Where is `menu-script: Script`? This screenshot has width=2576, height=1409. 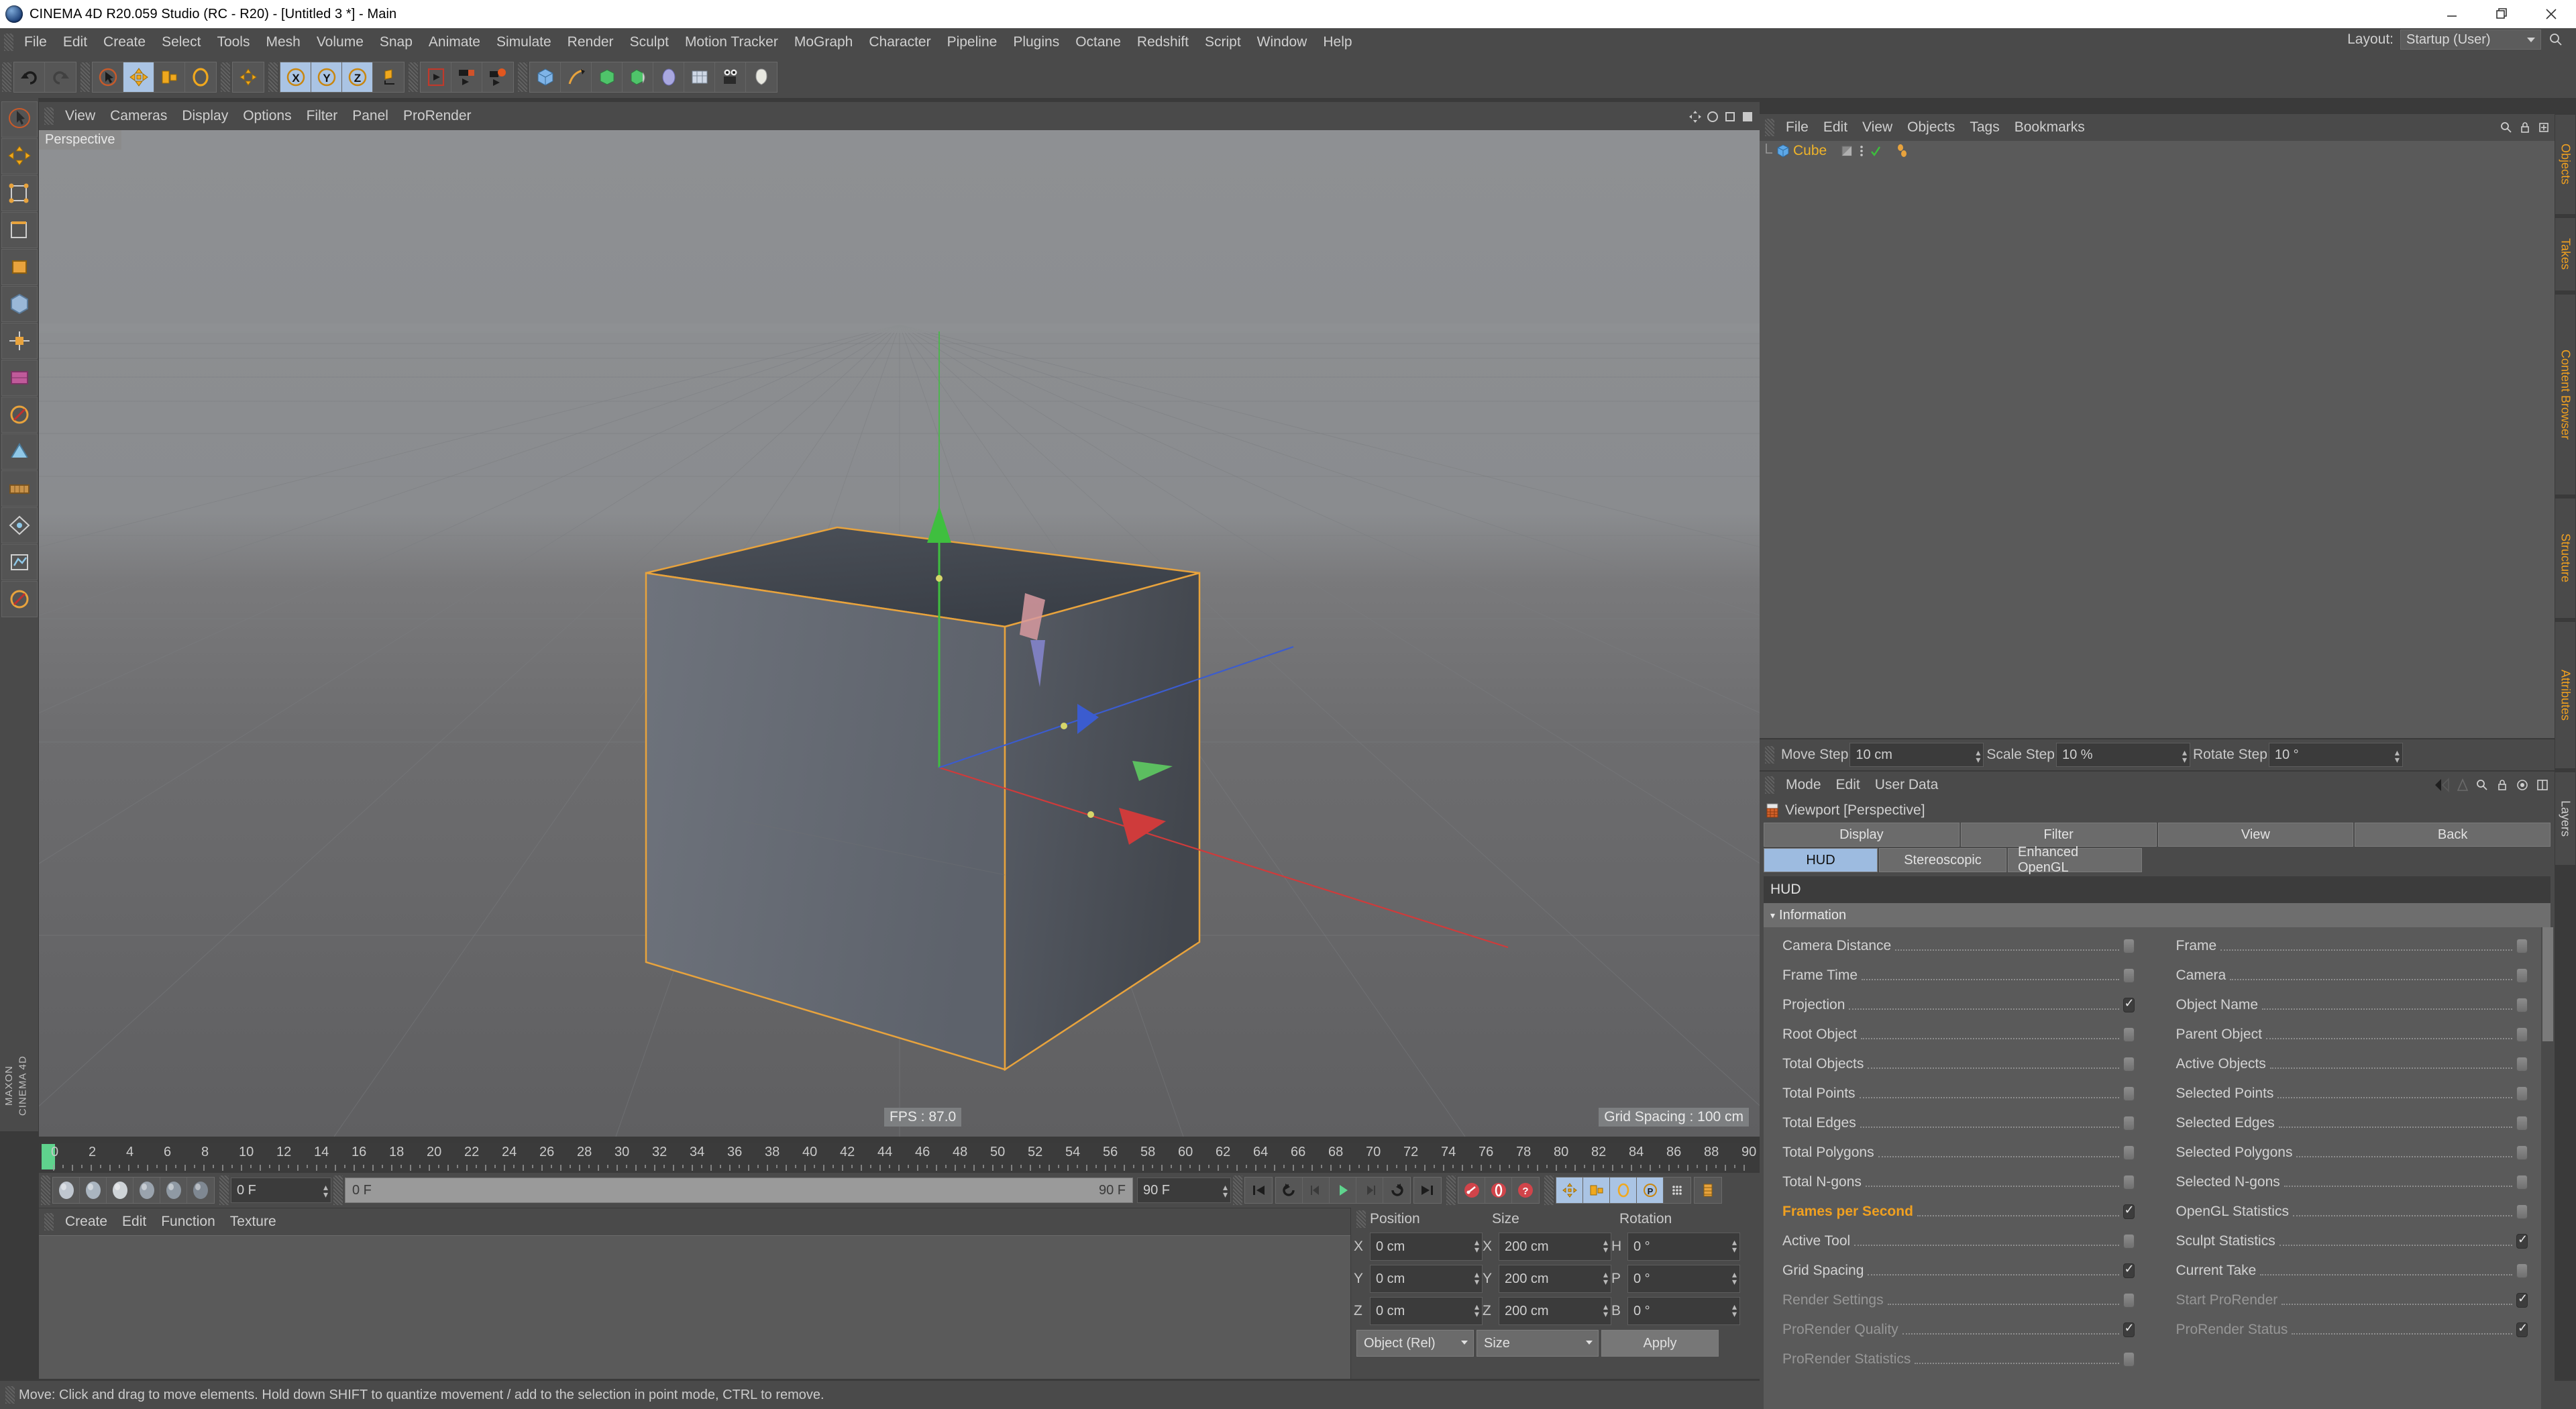 menu-script: Script is located at coordinates (1223, 42).